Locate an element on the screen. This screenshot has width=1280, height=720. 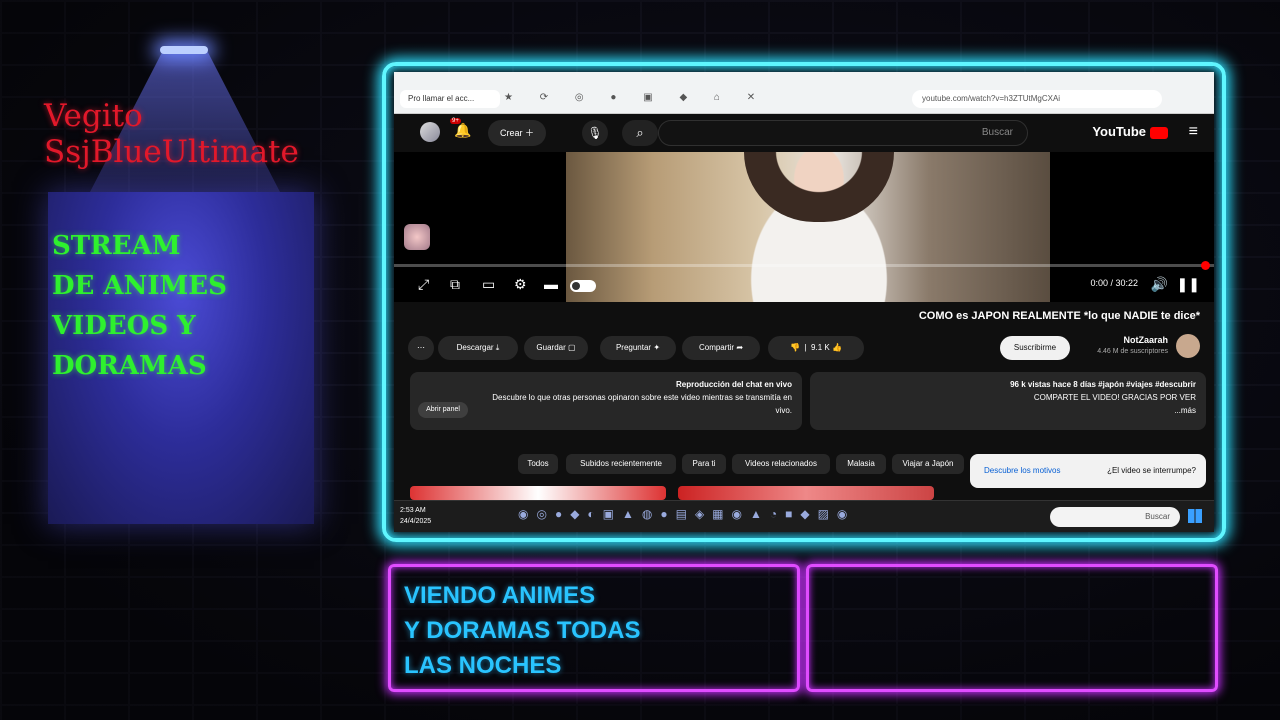
player-controls: ⤢ ⧉ ▭ ⚙ ▬ 0:00 / 30:22 🔊 ❚❚ is located at coordinates (804, 286).